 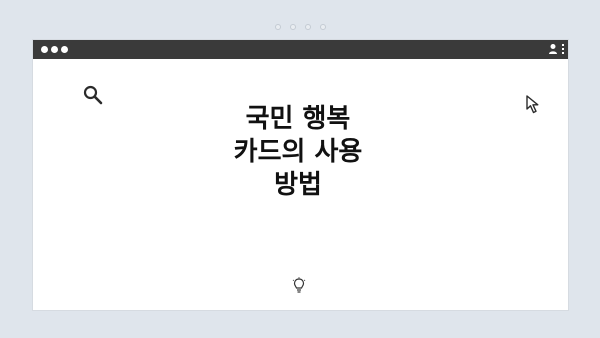 I want to click on cursor-arrow-icon, so click(x=532, y=104).